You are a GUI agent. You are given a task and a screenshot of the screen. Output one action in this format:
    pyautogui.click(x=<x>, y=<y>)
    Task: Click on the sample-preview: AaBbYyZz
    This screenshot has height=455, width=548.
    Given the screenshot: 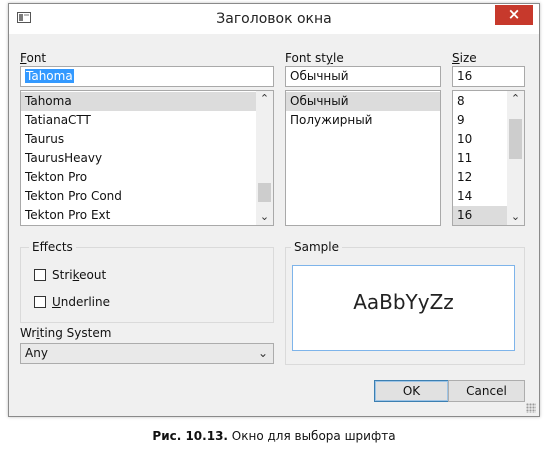 What is the action you would take?
    pyautogui.click(x=403, y=308)
    